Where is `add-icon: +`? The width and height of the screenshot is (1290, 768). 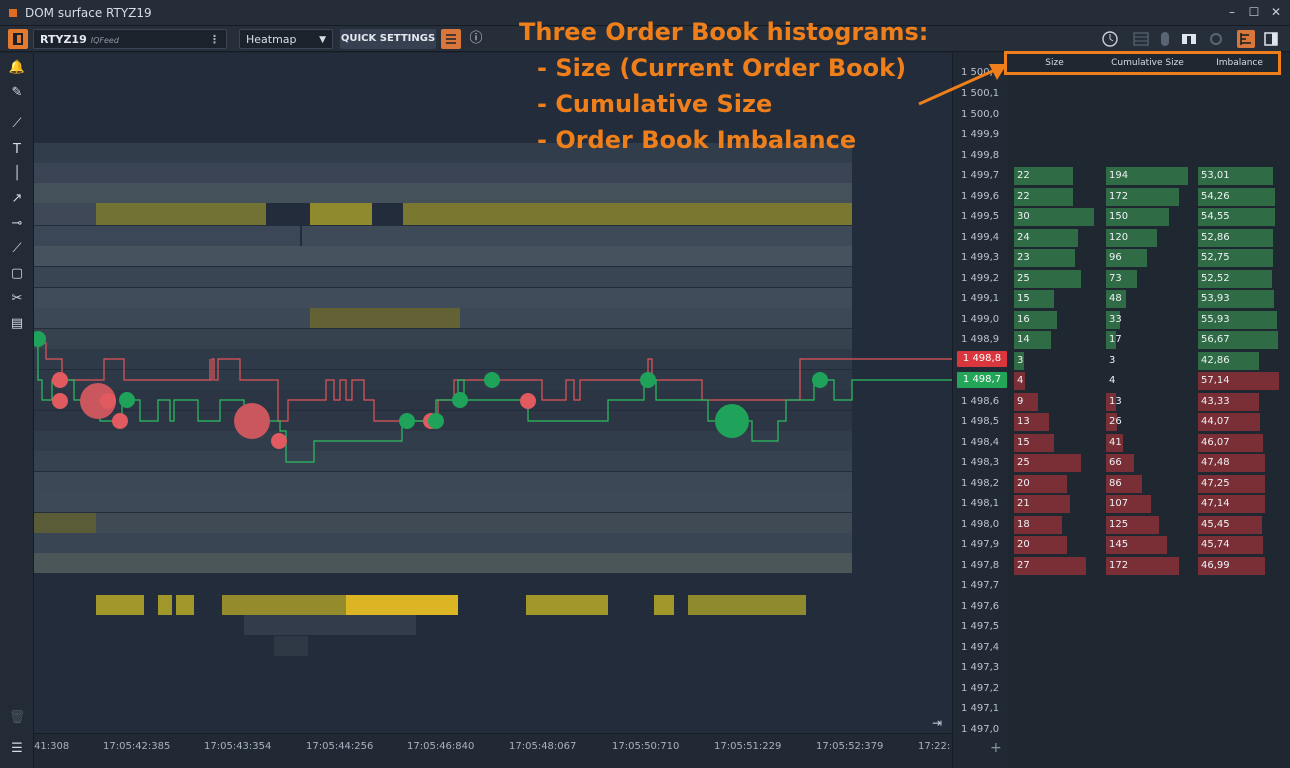
add-icon: + is located at coordinates (996, 748).